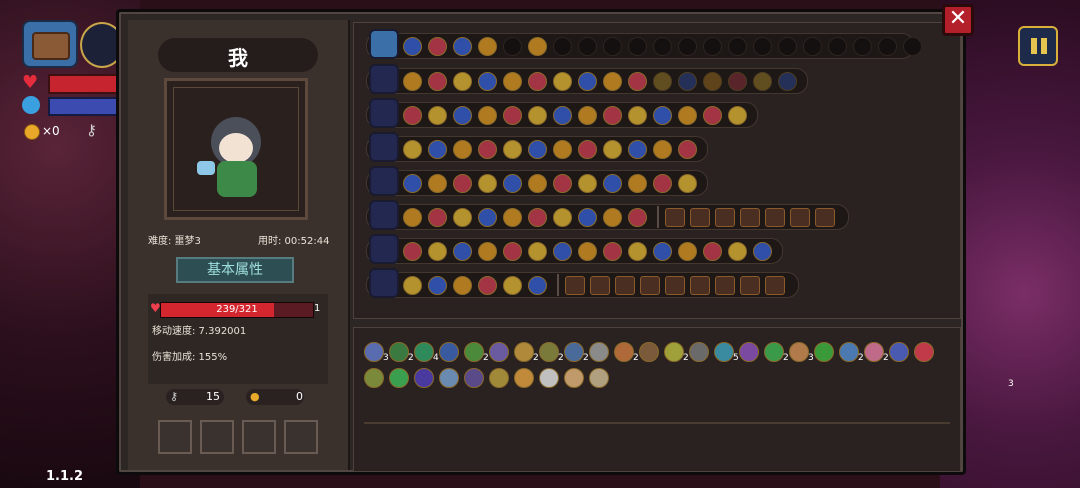 This screenshot has height=488, width=1080. Describe the element at coordinates (384, 249) in the screenshot. I see `orb-icon` at that location.